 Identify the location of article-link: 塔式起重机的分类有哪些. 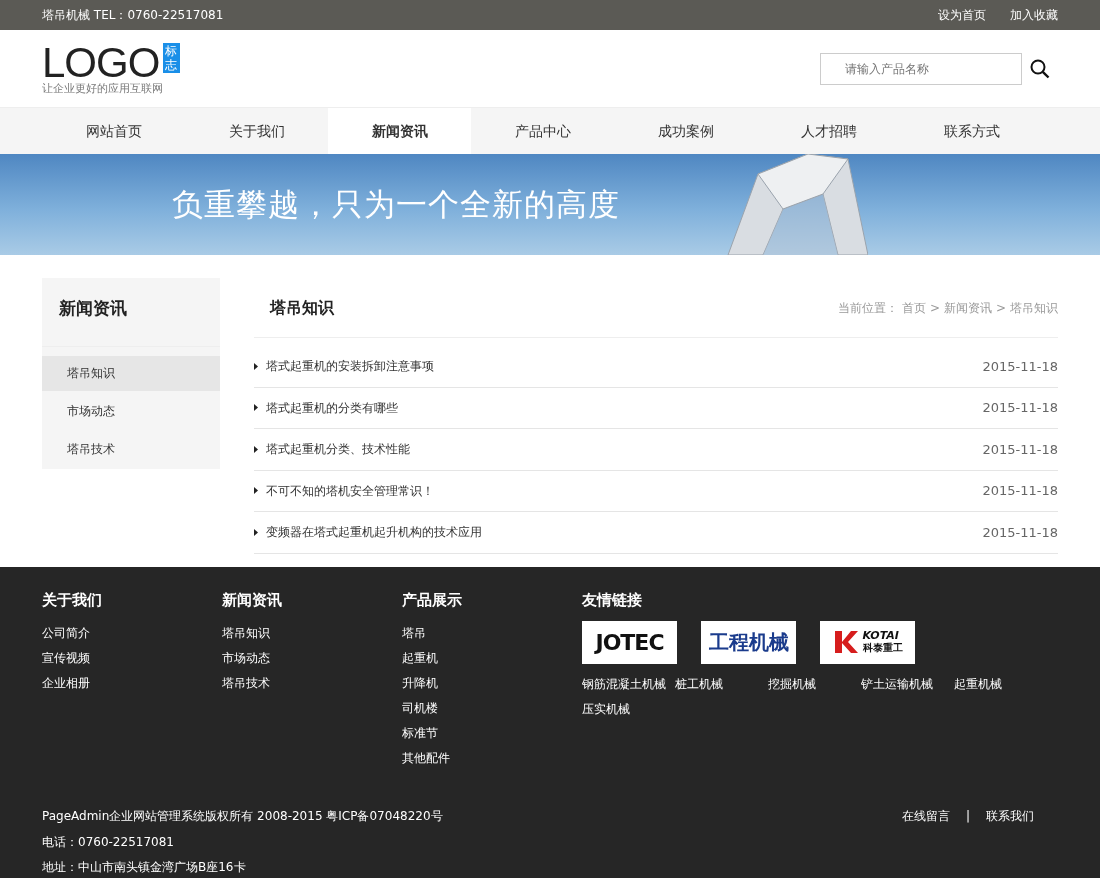
(332, 407).